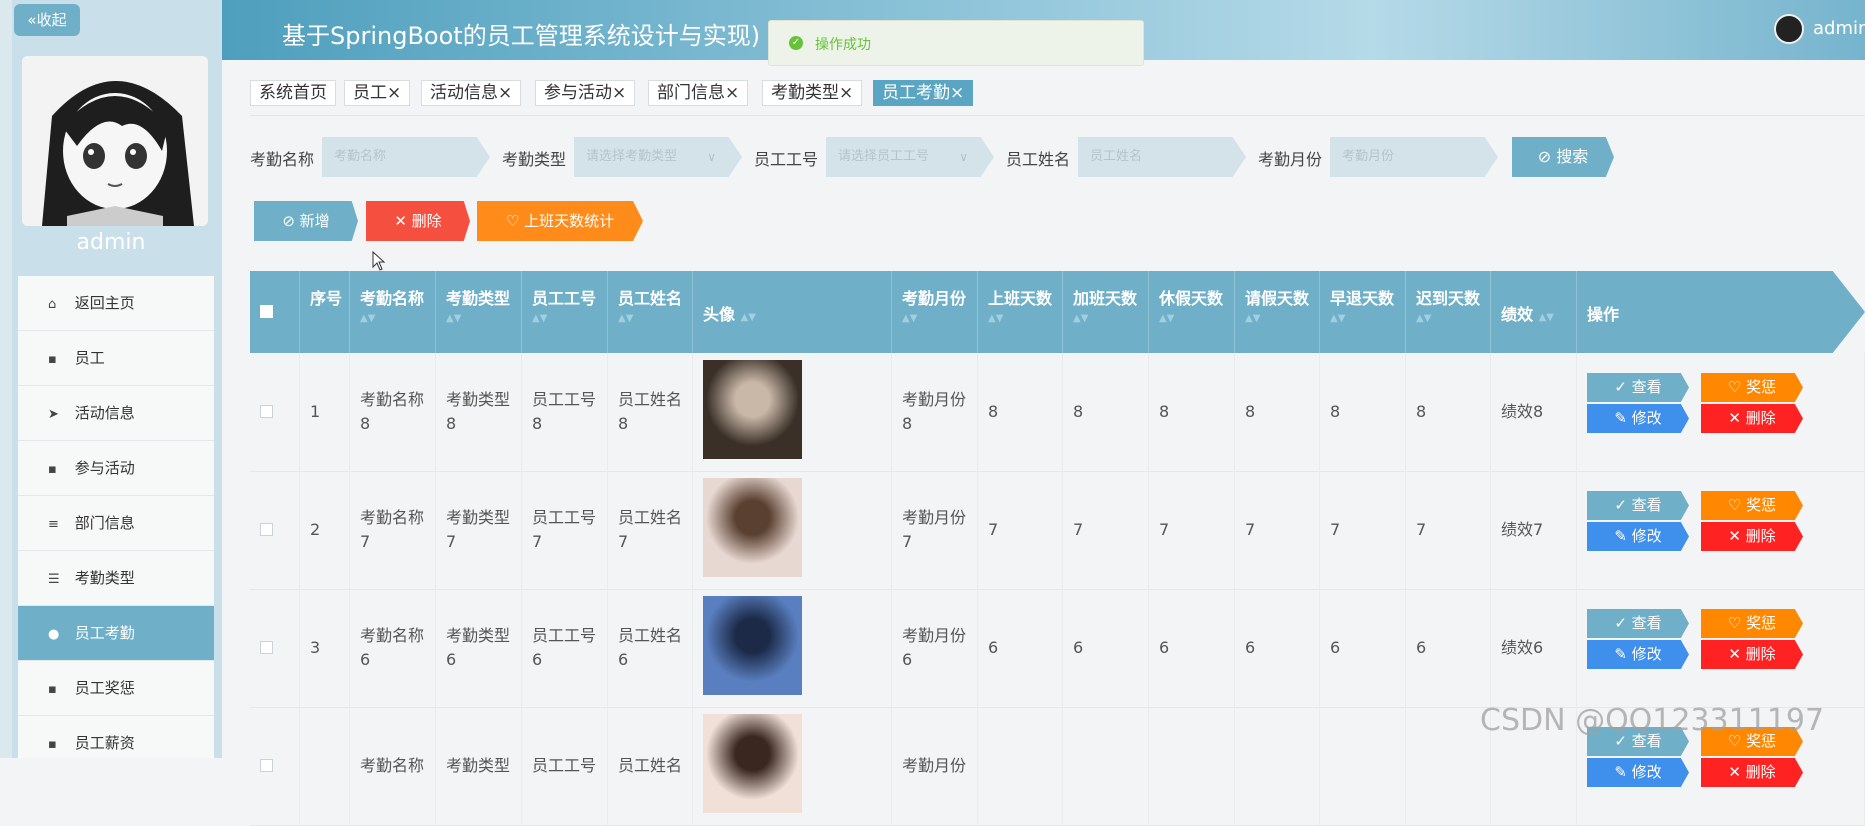 This screenshot has height=826, width=1865. What do you see at coordinates (1250, 647) in the screenshot?
I see `cell-leave: 6` at bounding box center [1250, 647].